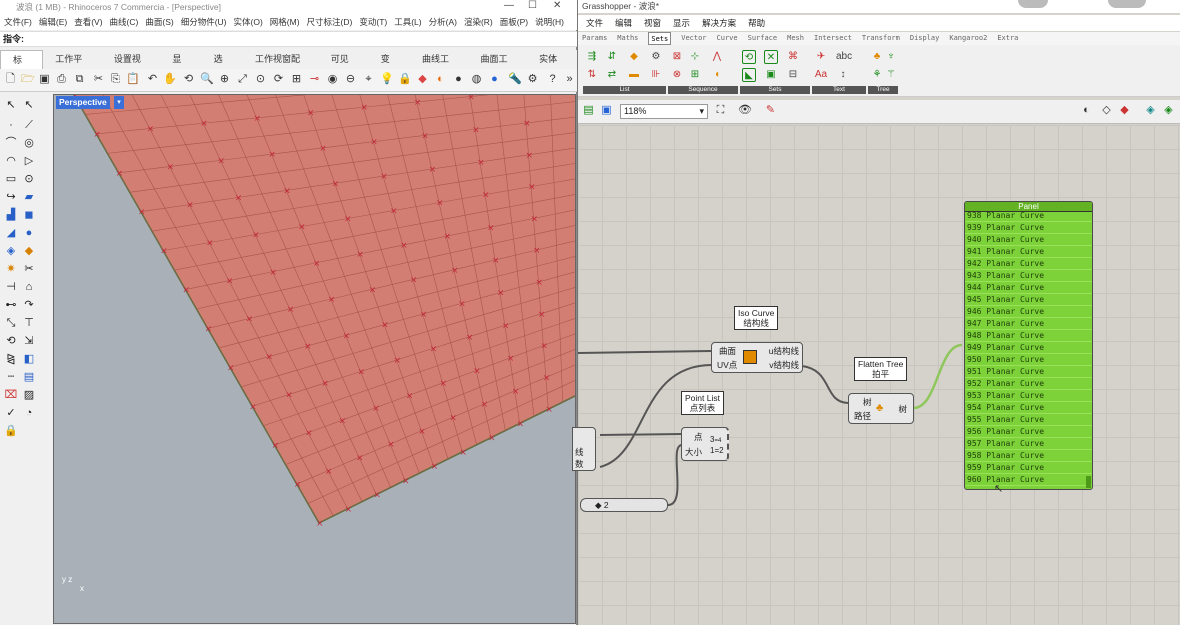  Describe the element at coordinates (29, 233) in the screenshot. I see `sphere-icon: ●` at that location.